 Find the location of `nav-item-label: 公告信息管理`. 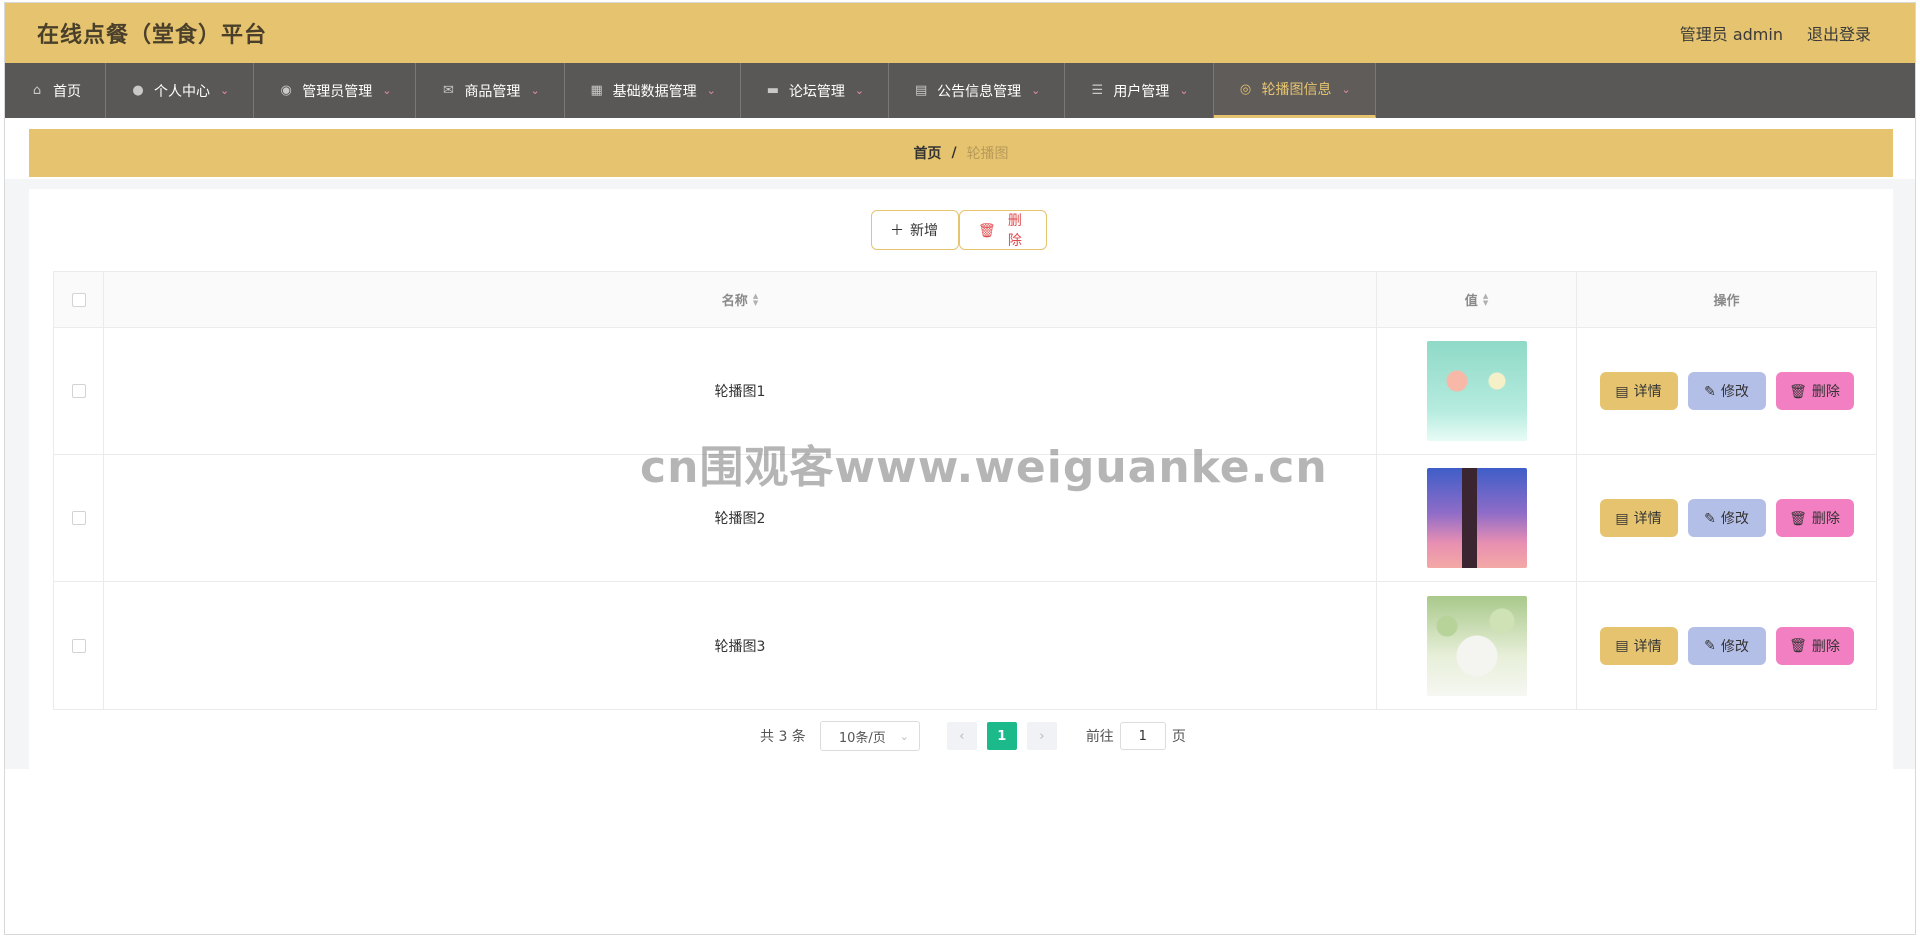

nav-item-label: 公告信息管理 is located at coordinates (979, 91).